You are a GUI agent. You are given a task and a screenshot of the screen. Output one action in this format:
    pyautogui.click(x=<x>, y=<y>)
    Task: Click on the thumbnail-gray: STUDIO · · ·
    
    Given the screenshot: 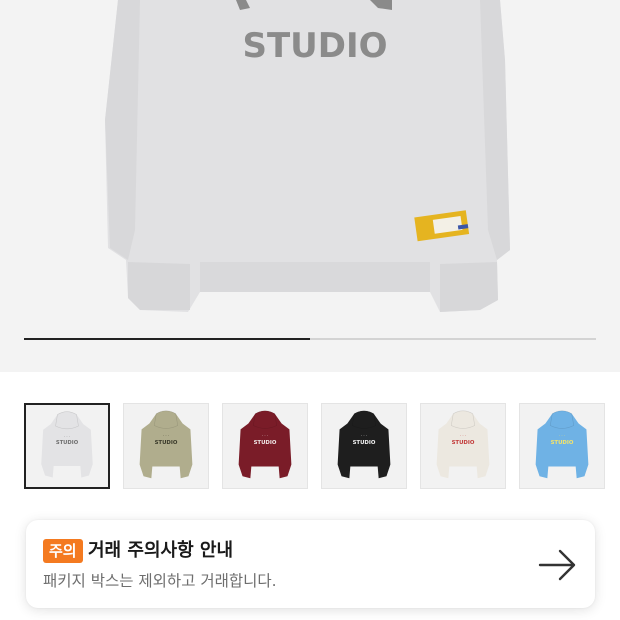 What is the action you would take?
    pyautogui.click(x=67, y=446)
    